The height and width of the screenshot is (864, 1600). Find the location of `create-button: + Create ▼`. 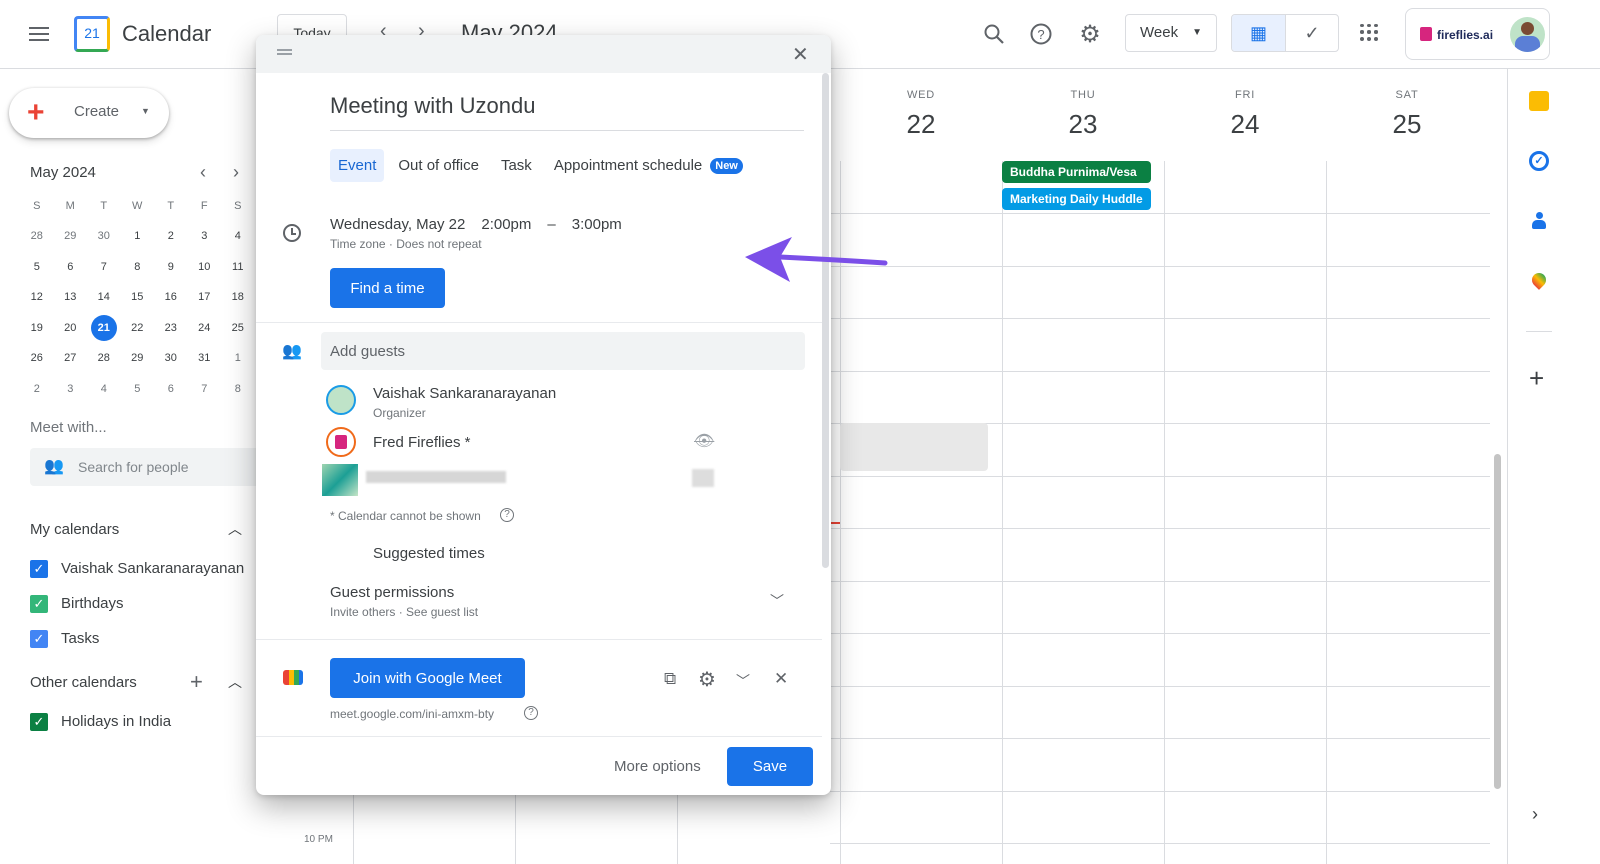

create-button: + Create ▼ is located at coordinates (89, 113).